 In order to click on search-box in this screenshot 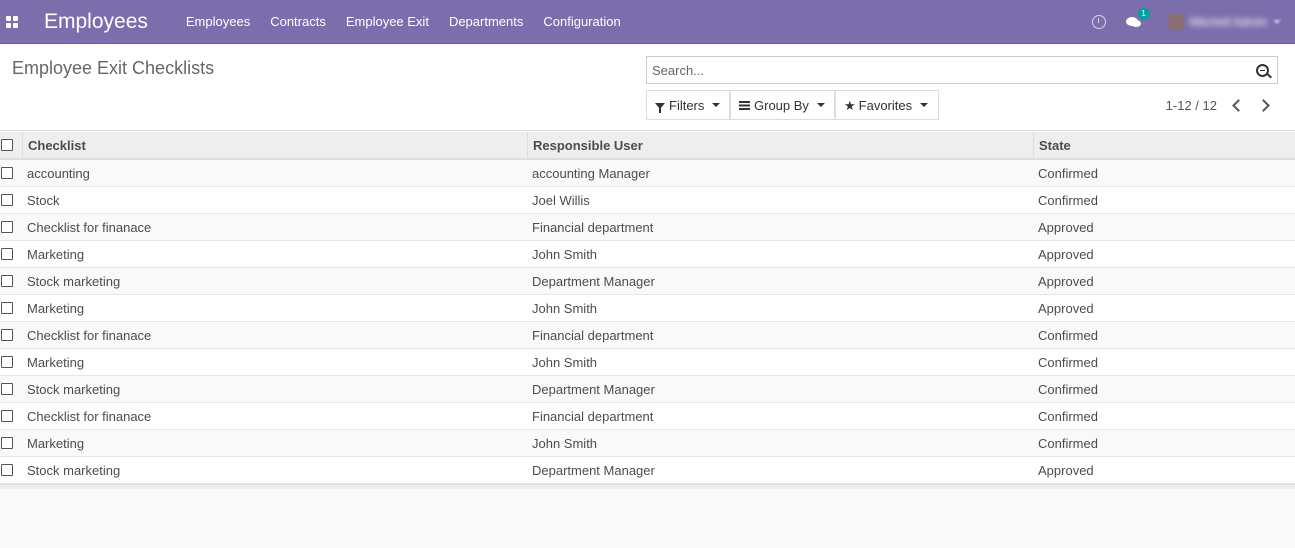, I will do `click(962, 70)`.